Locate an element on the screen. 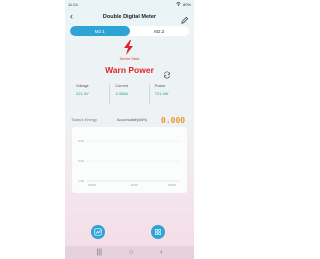 Image resolution: width=320 pixels, height=259 pixels. home-nav-button: ○ is located at coordinates (131, 252).